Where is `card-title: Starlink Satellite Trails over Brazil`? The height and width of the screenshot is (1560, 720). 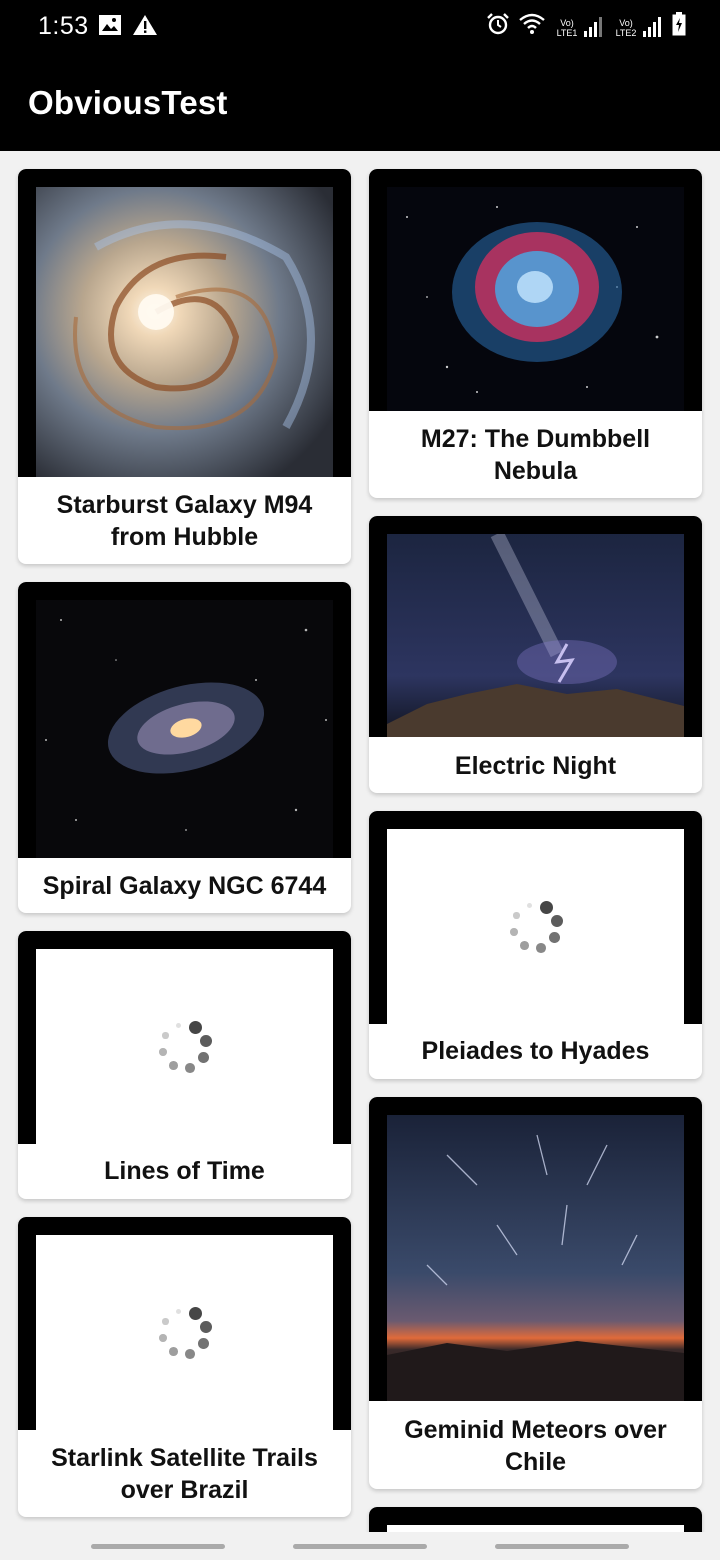 card-title: Starlink Satellite Trails over Brazil is located at coordinates (184, 1474).